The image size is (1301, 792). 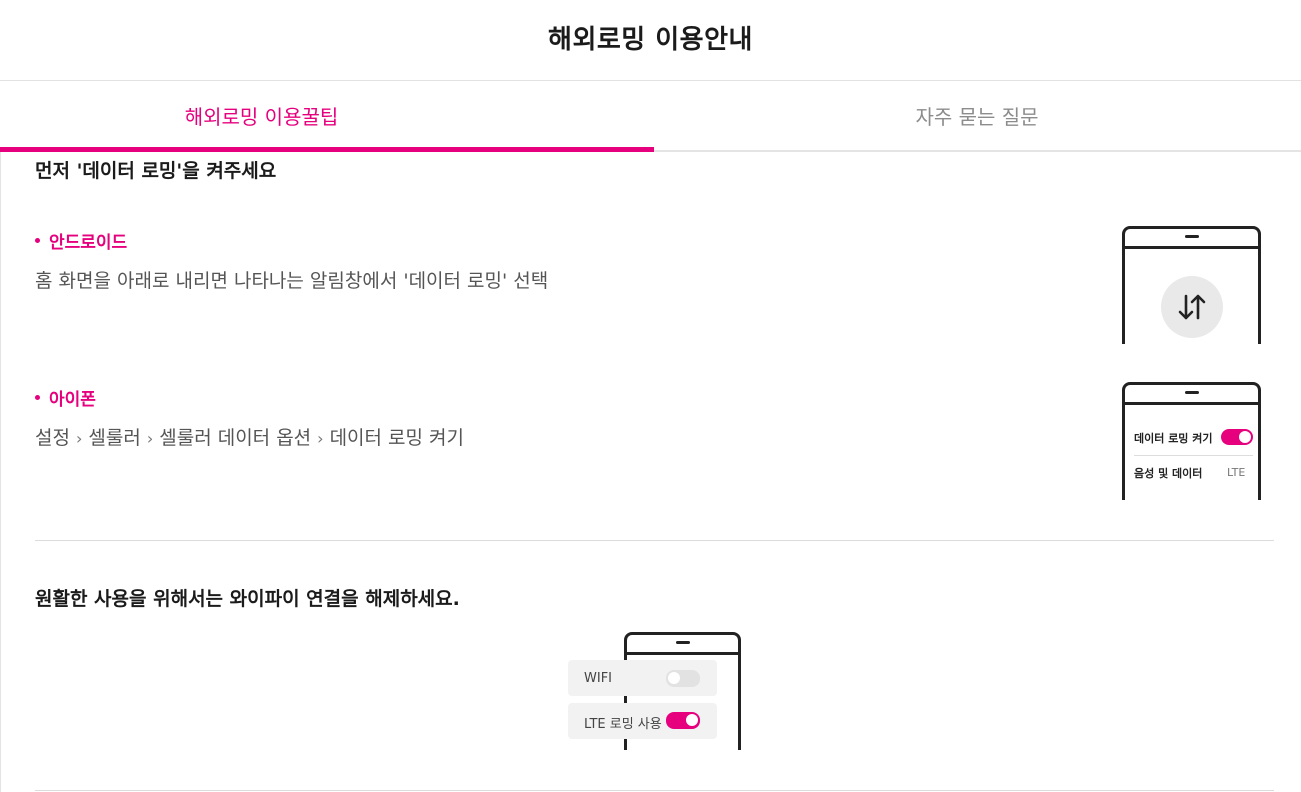 What do you see at coordinates (247, 599) in the screenshot?
I see `section-title-wifi: 원활한 사용을 위해서는 와이파이 연결을 해제하세요.` at bounding box center [247, 599].